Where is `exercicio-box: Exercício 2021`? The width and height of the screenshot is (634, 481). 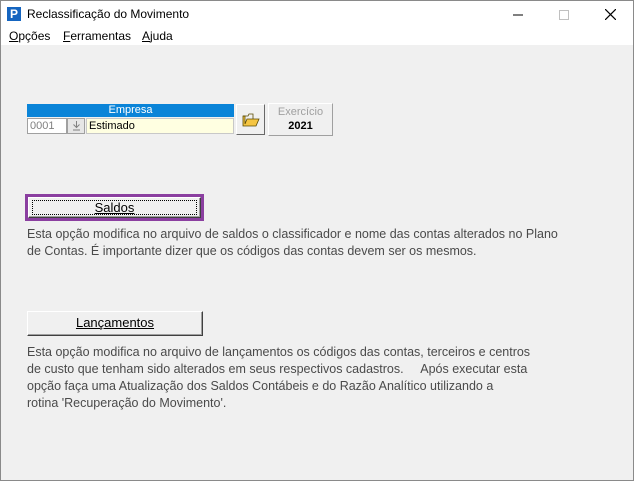
exercicio-box: Exercício 2021 is located at coordinates (300, 119).